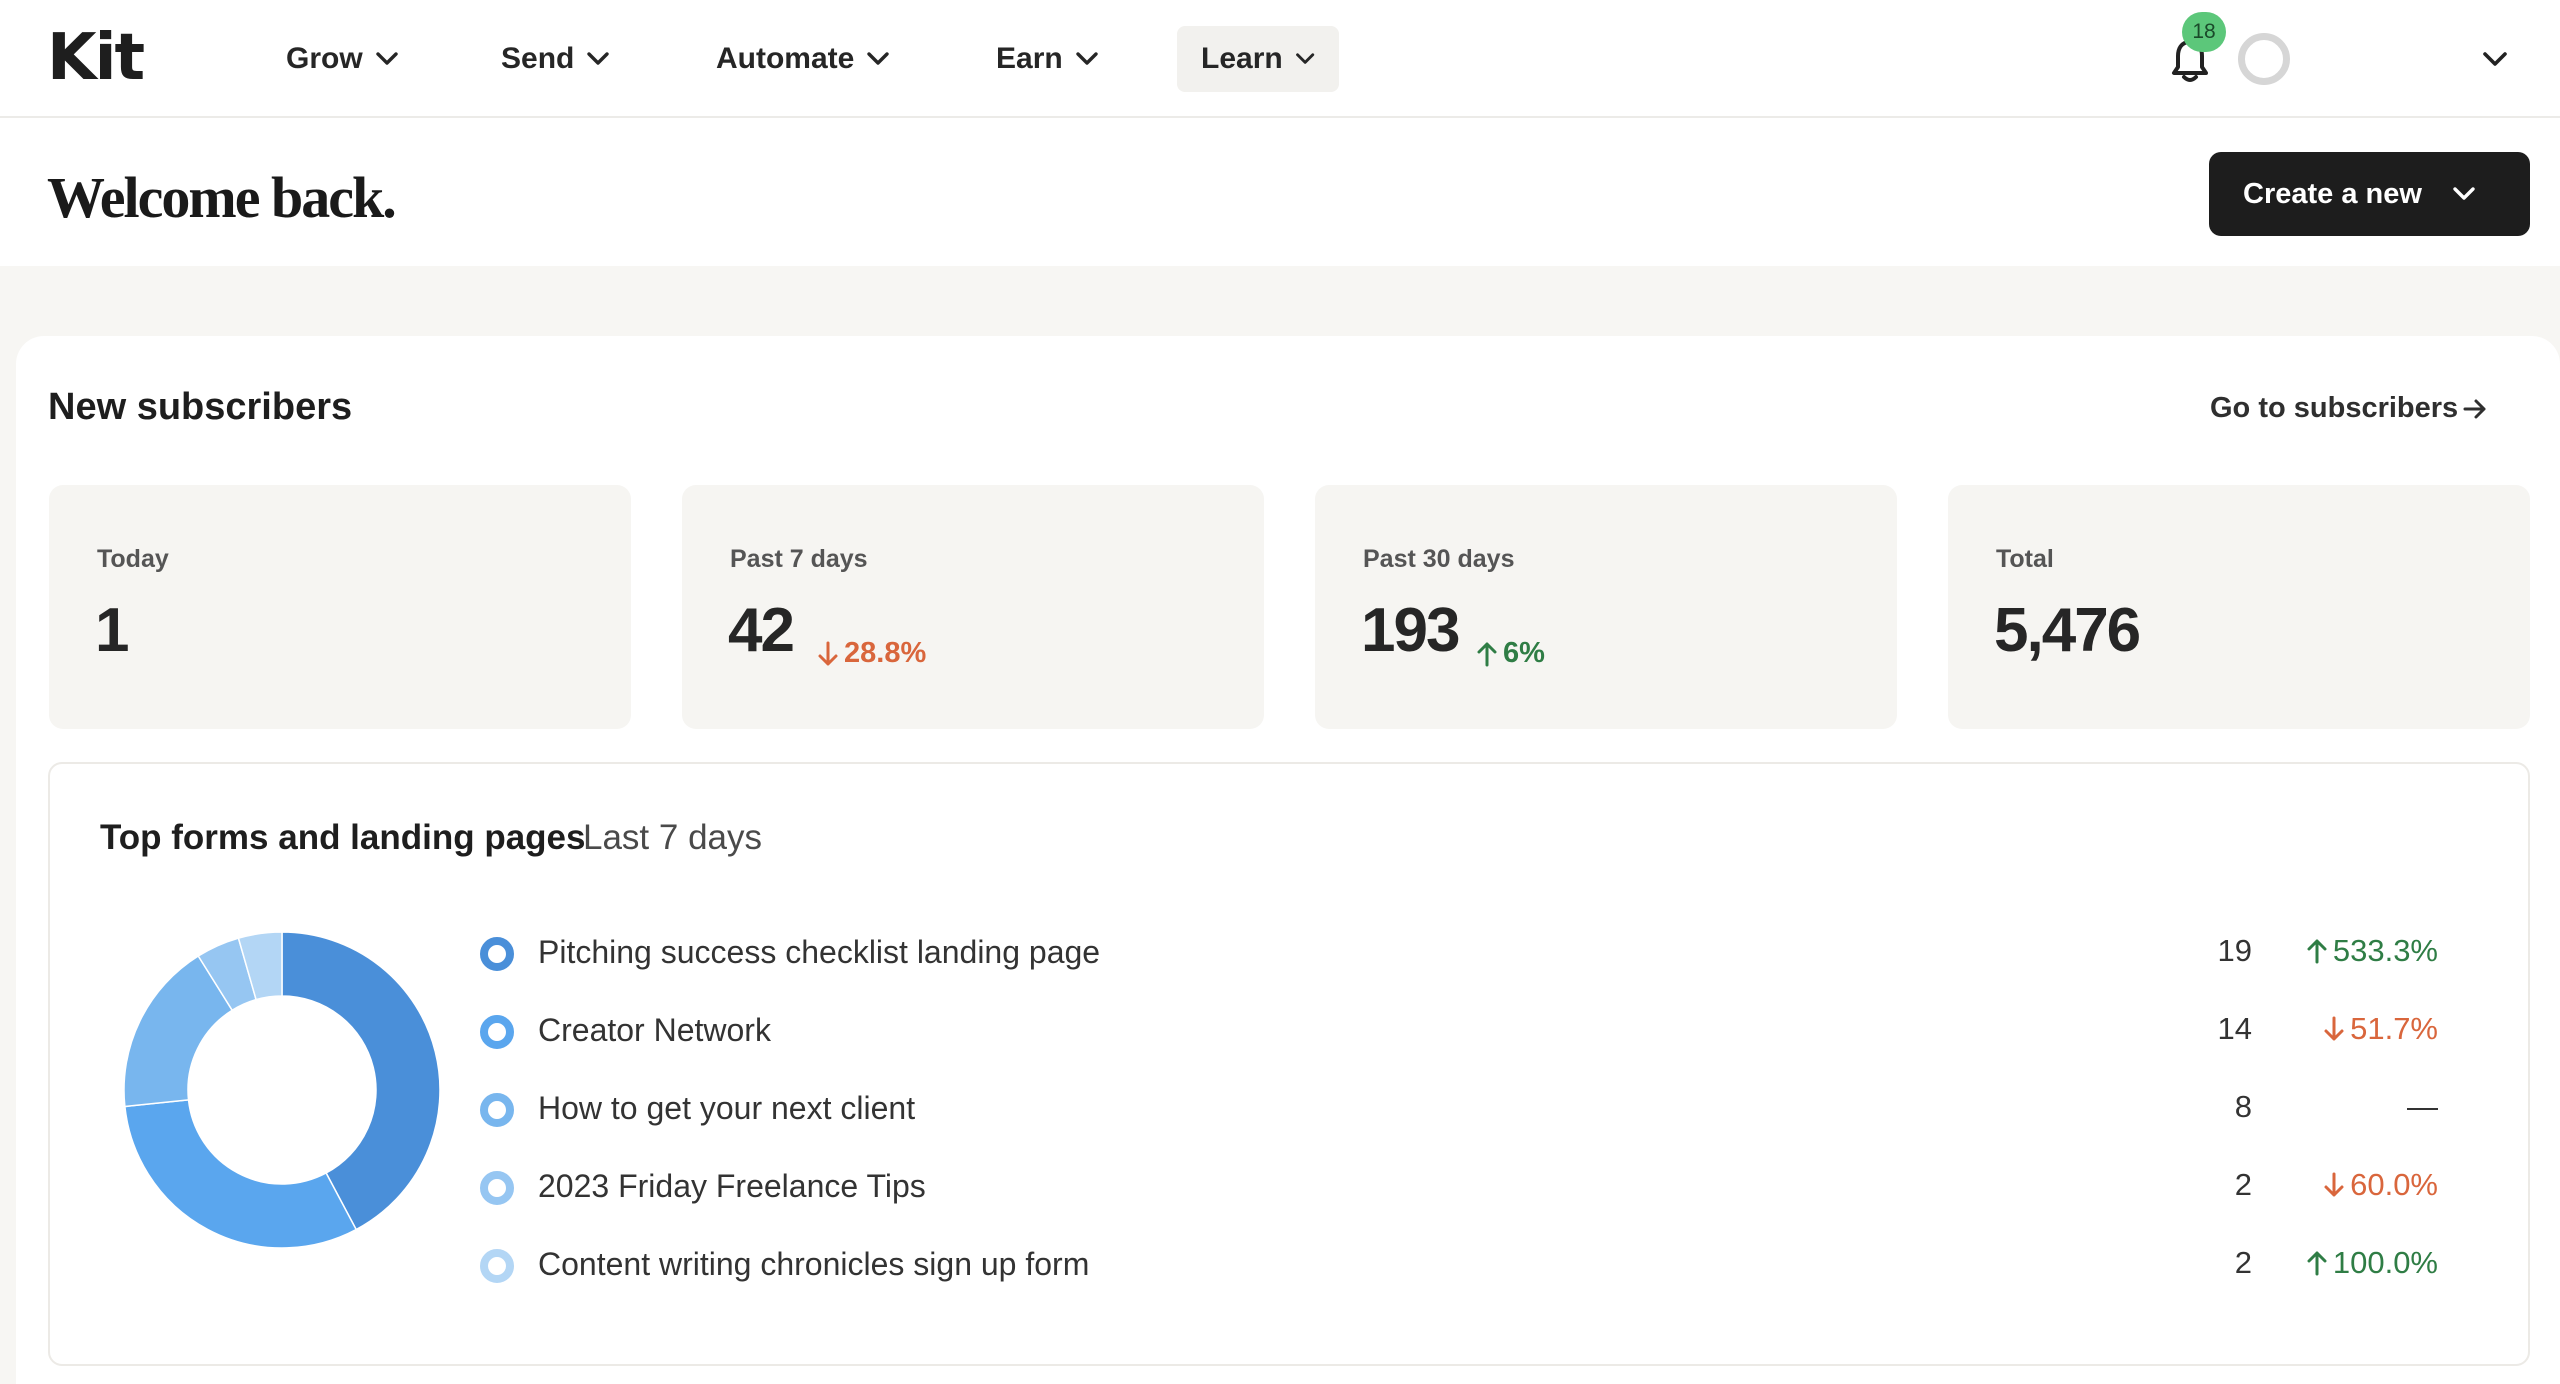 The image size is (2560, 1384). I want to click on stat-change-down: 28.8%, so click(871, 653).